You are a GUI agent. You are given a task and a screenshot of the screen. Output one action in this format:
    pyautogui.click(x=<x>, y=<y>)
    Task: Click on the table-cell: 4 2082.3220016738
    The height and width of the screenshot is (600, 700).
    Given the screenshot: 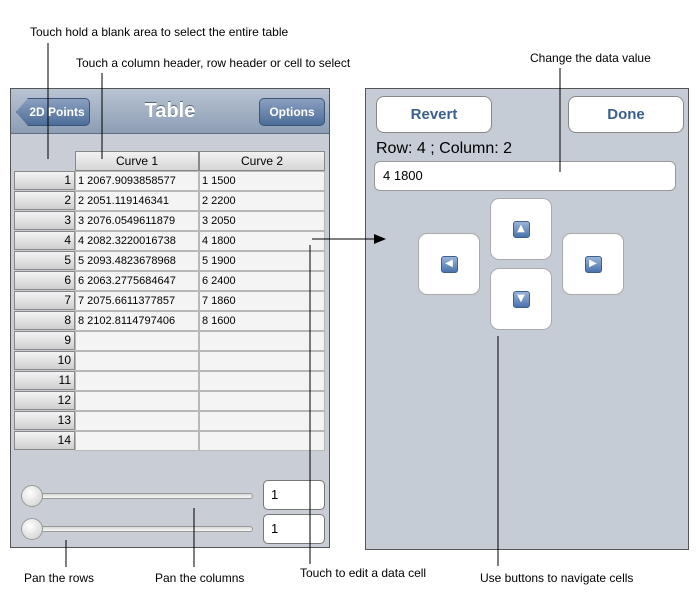 What is the action you would take?
    pyautogui.click(x=137, y=241)
    